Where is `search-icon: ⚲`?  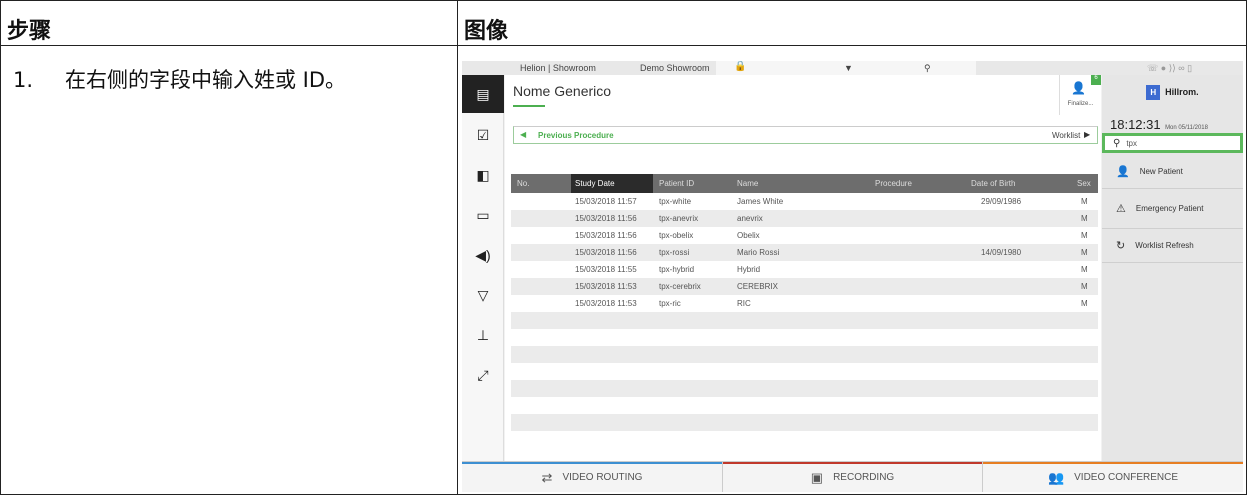
search-icon: ⚲ is located at coordinates (1117, 143).